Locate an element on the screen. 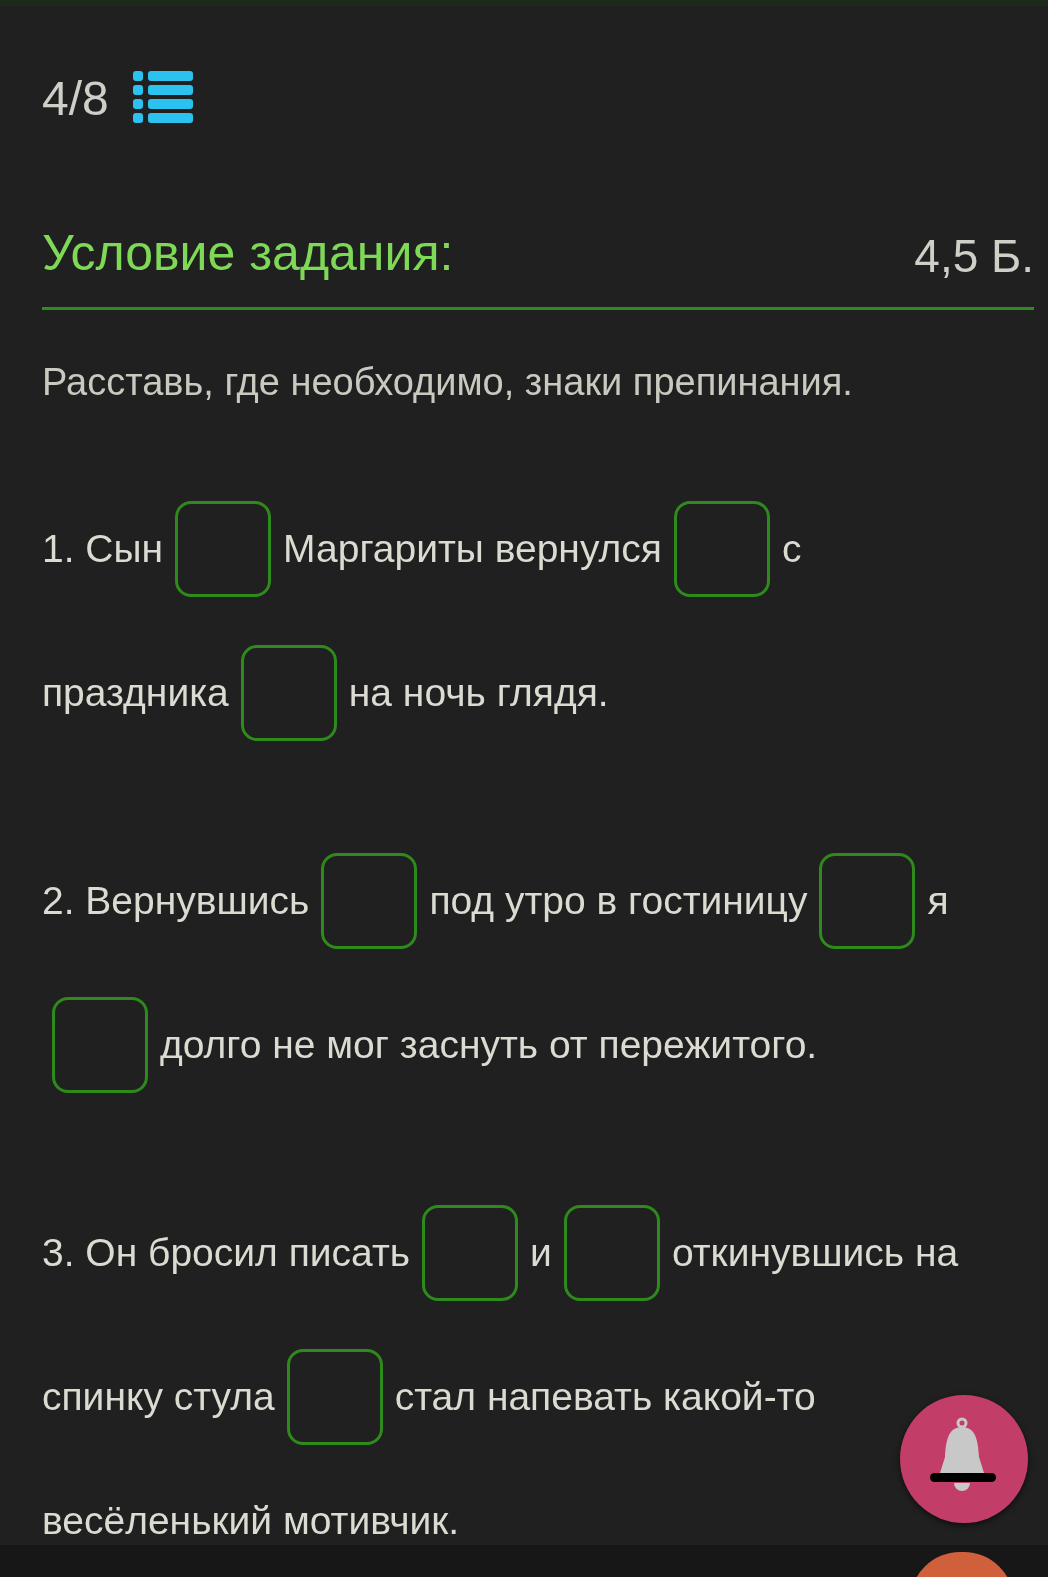  sentence-text: я is located at coordinates (938, 900).